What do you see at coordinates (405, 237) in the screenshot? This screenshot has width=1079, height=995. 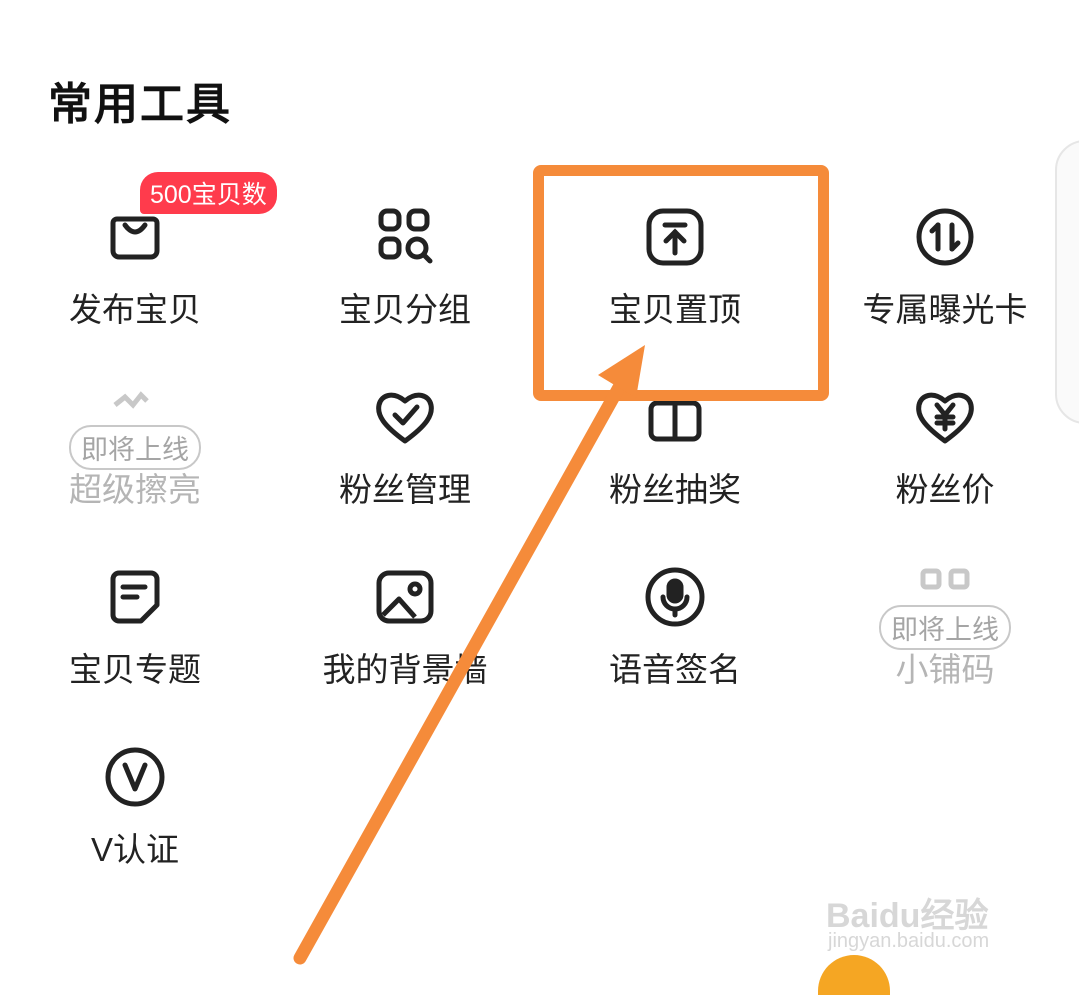 I see `grid-search-icon` at bounding box center [405, 237].